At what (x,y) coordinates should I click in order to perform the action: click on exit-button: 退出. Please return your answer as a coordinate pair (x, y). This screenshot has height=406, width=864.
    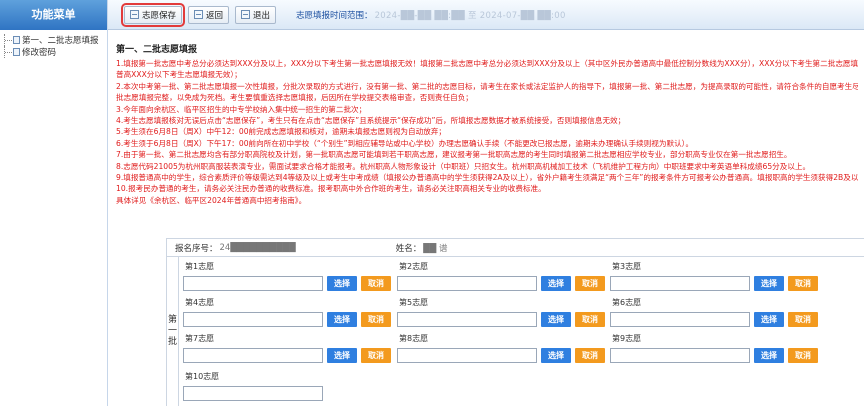
    Looking at the image, I should click on (256, 14).